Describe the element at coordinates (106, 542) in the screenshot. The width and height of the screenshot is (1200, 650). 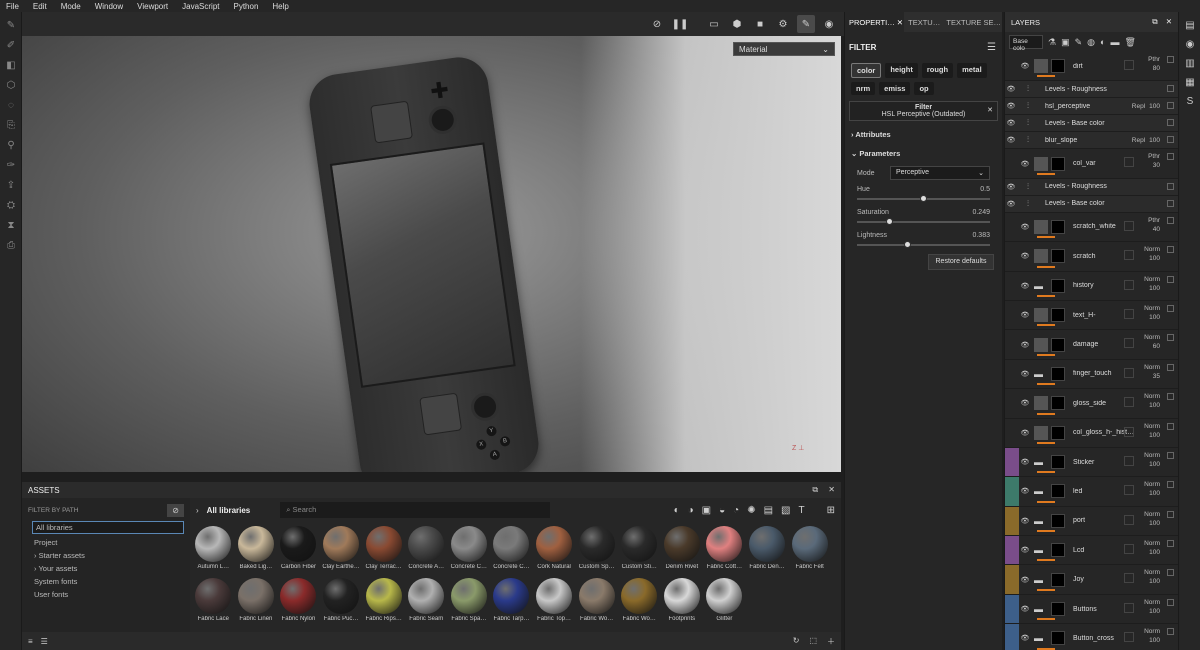
I see `tree-project: Project` at that location.